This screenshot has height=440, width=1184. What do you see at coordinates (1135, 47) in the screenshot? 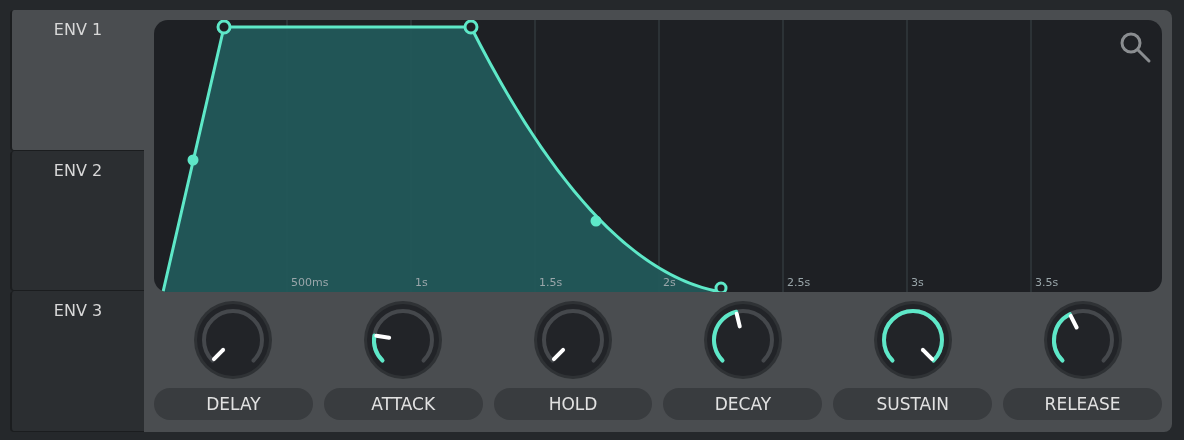
I see `search-icon` at bounding box center [1135, 47].